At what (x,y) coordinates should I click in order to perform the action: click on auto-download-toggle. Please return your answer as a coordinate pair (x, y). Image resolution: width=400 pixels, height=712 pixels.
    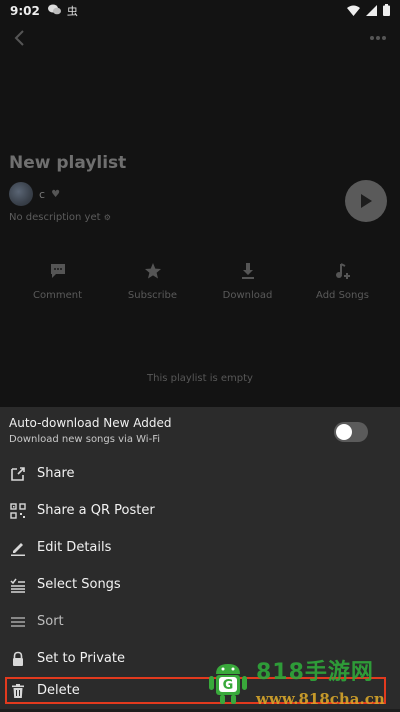
    Looking at the image, I should click on (351, 432).